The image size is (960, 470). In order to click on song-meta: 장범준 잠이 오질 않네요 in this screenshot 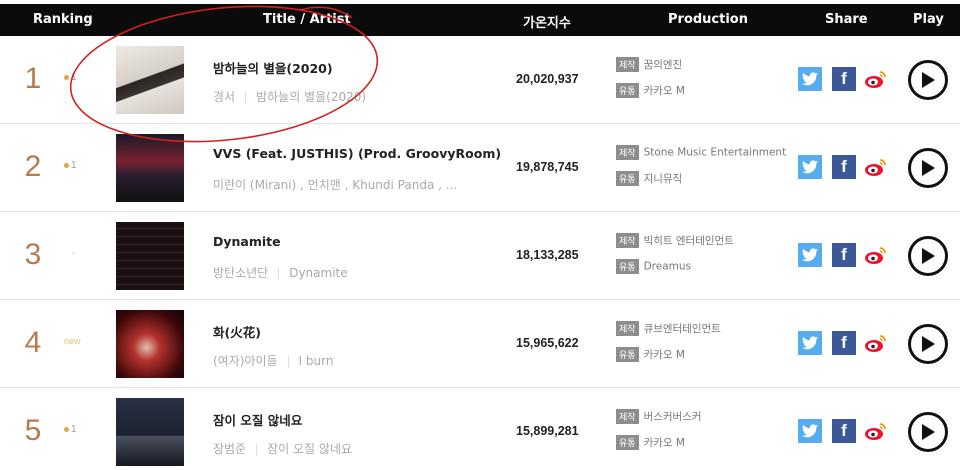, I will do `click(282, 448)`.